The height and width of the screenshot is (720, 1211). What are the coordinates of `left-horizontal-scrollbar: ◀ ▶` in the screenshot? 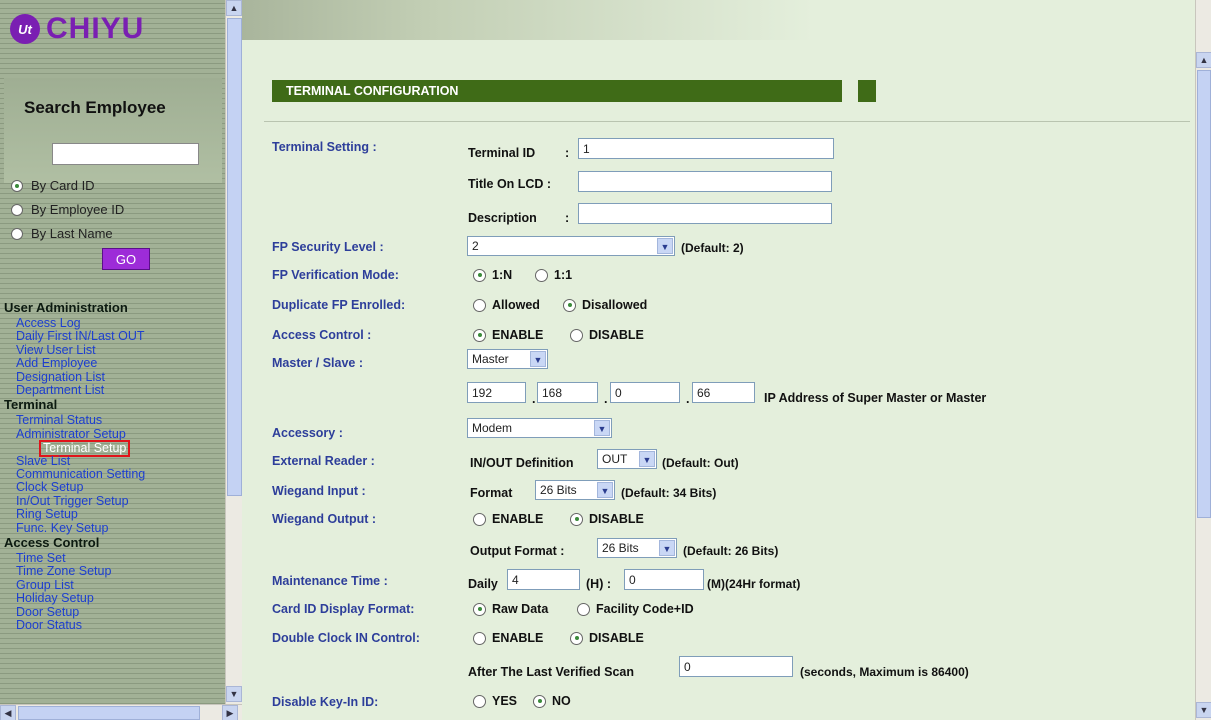 It's located at (121, 712).